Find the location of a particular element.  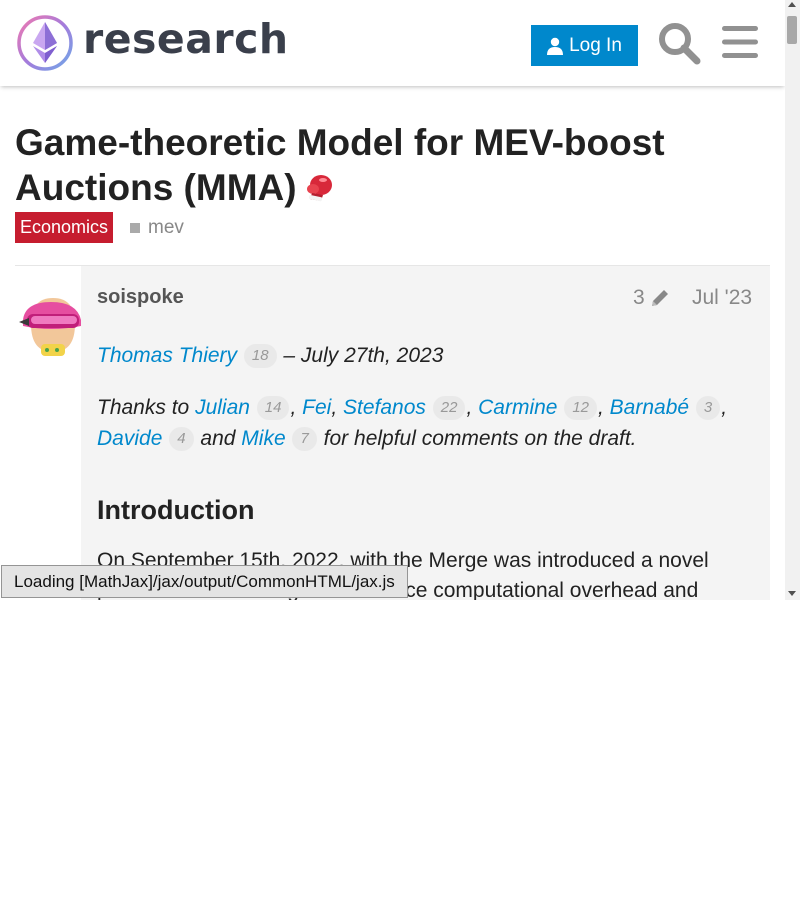

hamburger-menu-icon is located at coordinates (740, 42).